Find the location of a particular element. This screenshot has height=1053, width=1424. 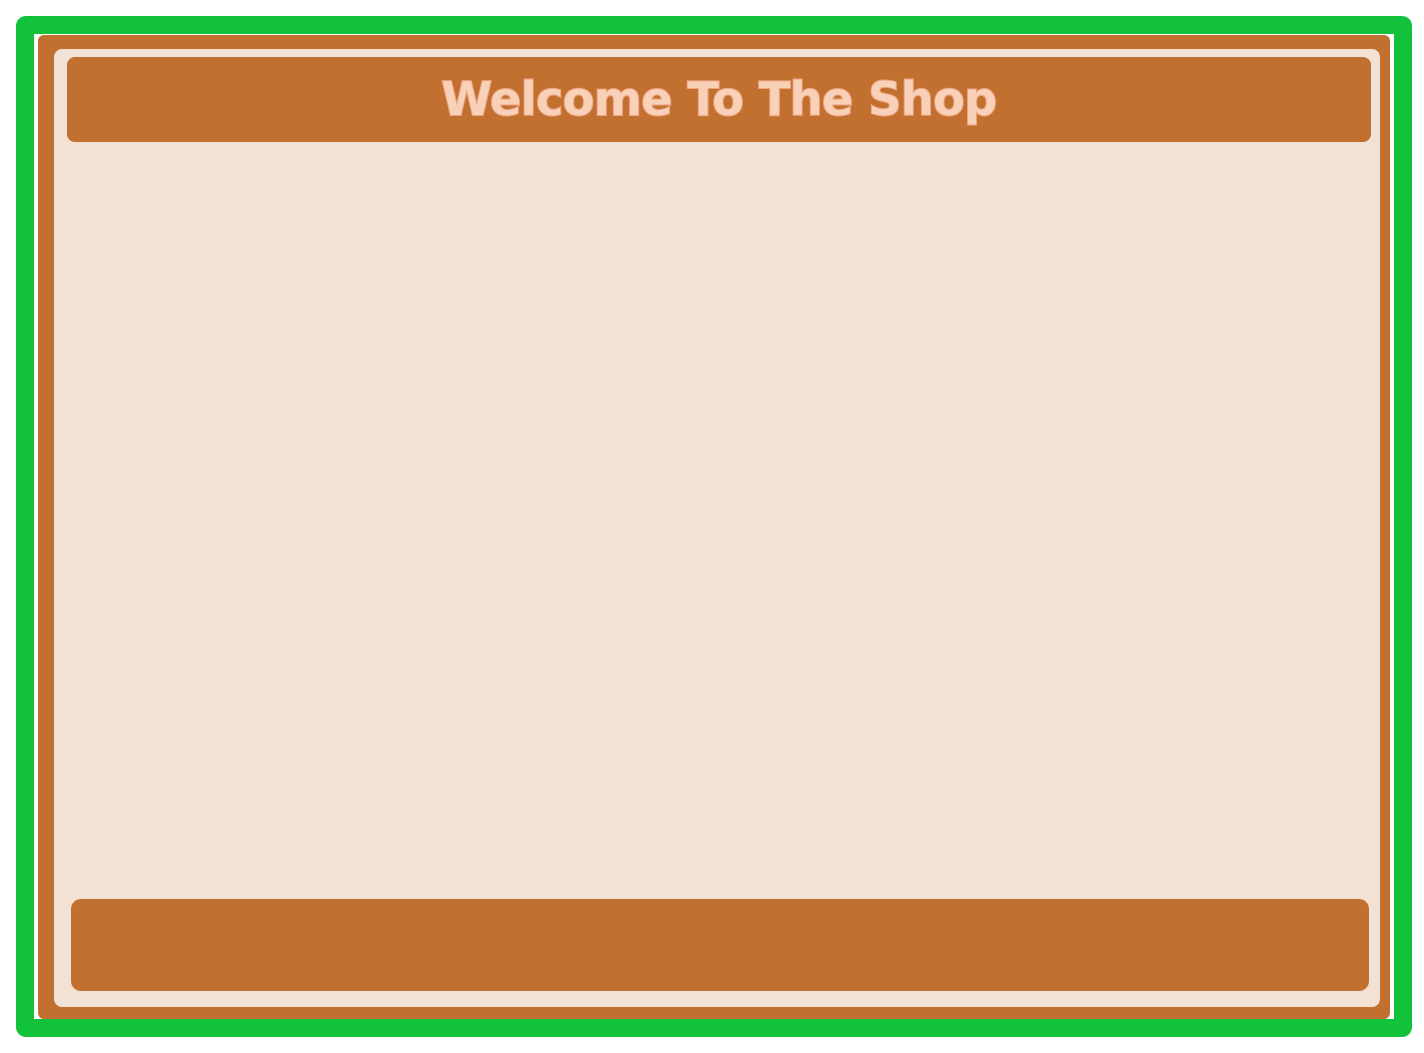

shop-title: Welcome To The Shop is located at coordinates (719, 99).